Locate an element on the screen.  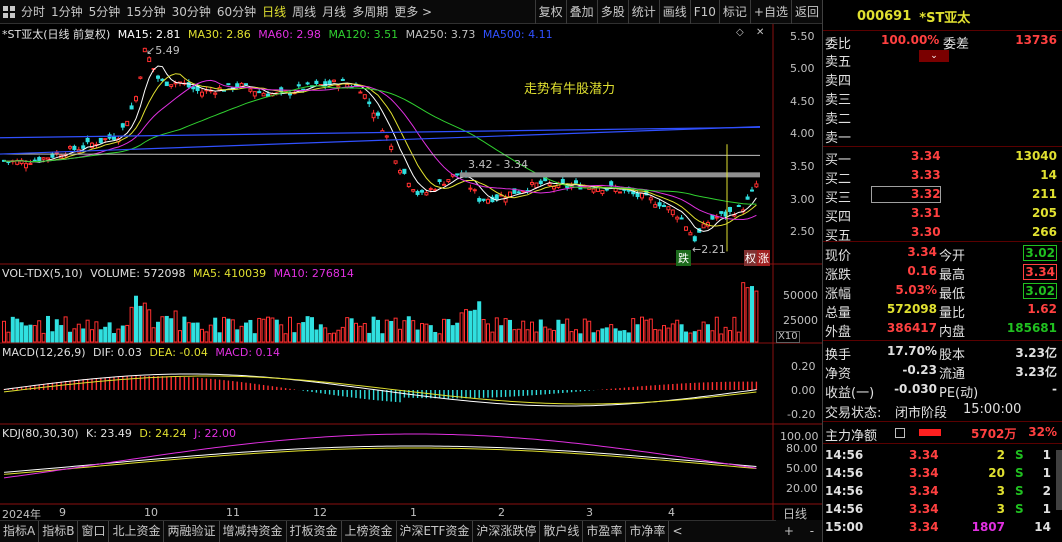
tab-multi-period: 多周期 is located at coordinates (370, 12).